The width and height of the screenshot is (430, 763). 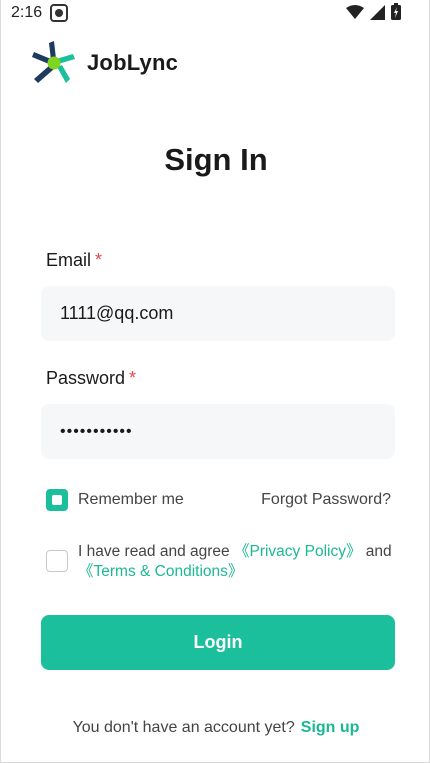 I want to click on password-input, so click(x=218, y=431).